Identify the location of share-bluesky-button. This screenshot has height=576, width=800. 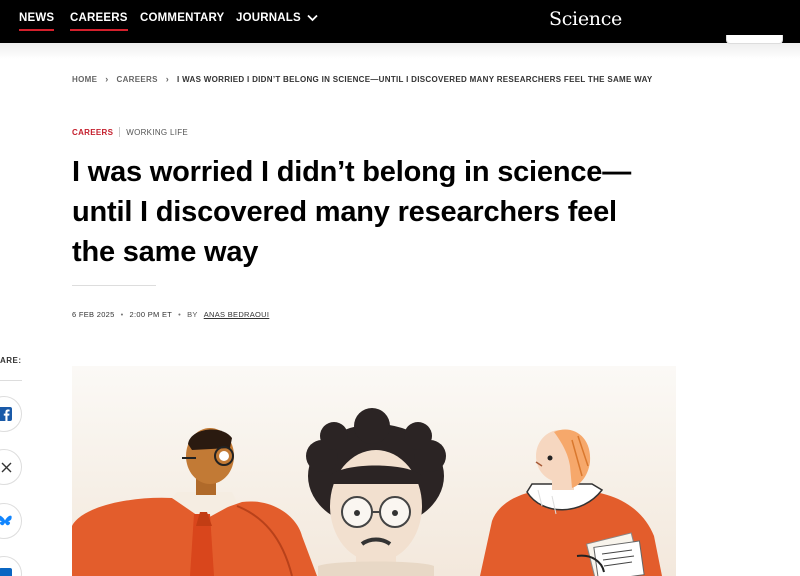
(11, 521).